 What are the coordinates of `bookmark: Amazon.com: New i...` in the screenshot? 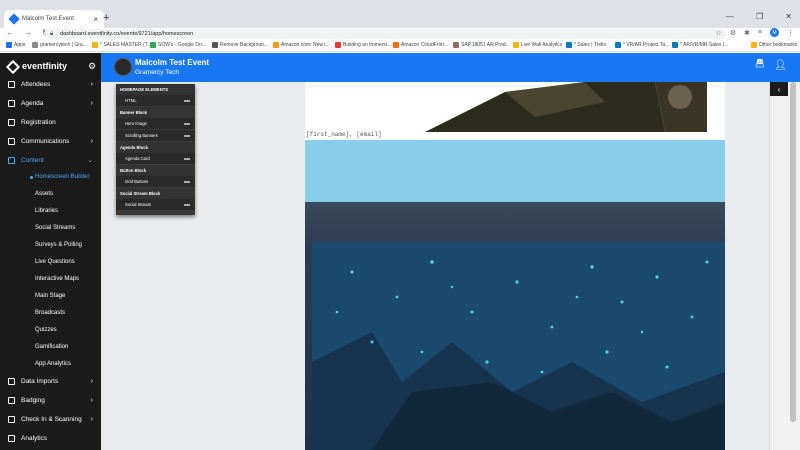 It's located at (301, 45).